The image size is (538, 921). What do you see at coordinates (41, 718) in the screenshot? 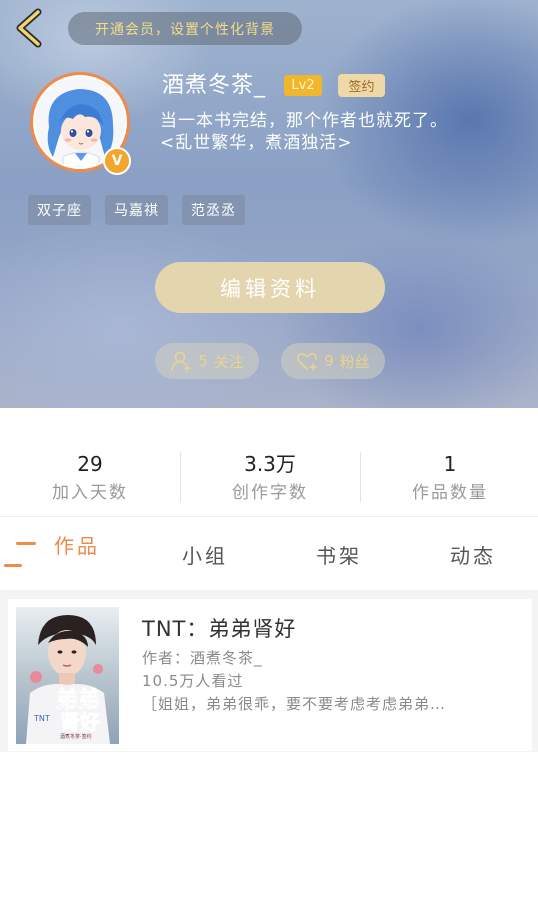
I see `cover-title-tnt: TNT` at bounding box center [41, 718].